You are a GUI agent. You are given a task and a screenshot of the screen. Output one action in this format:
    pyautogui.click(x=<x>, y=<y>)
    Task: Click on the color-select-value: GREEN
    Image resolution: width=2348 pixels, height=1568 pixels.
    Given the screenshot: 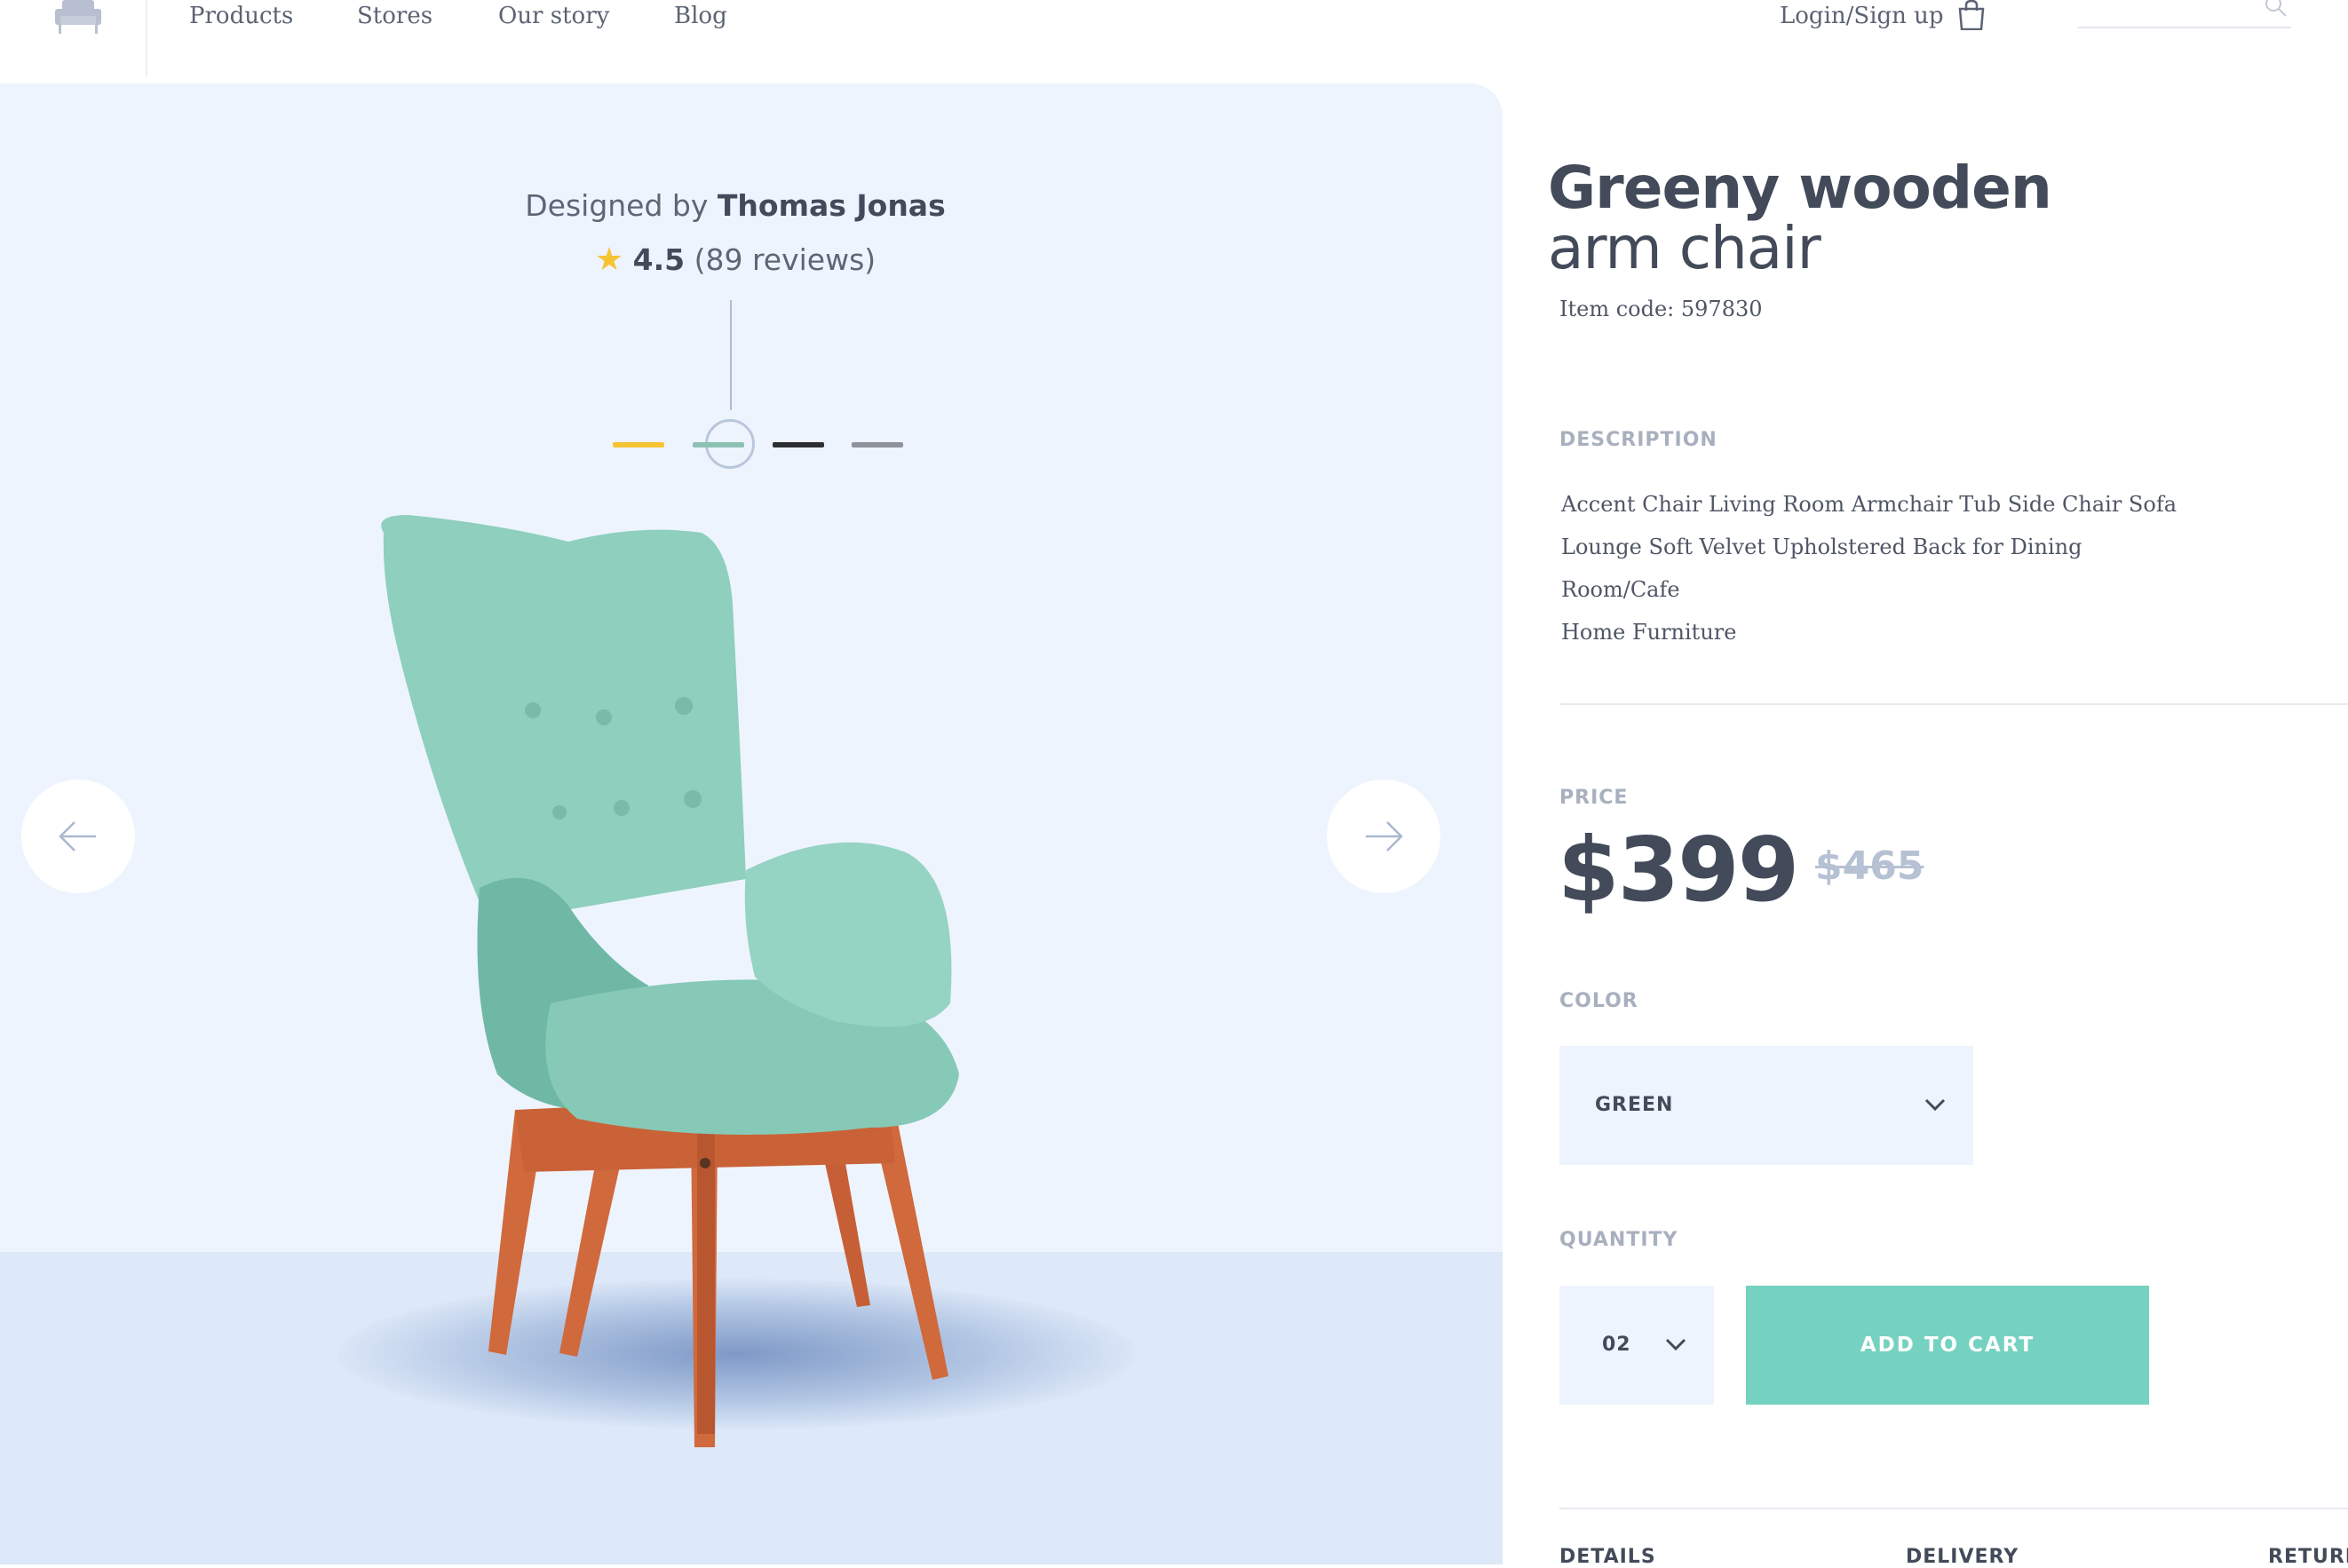 What is the action you would take?
    pyautogui.click(x=1635, y=1105)
    